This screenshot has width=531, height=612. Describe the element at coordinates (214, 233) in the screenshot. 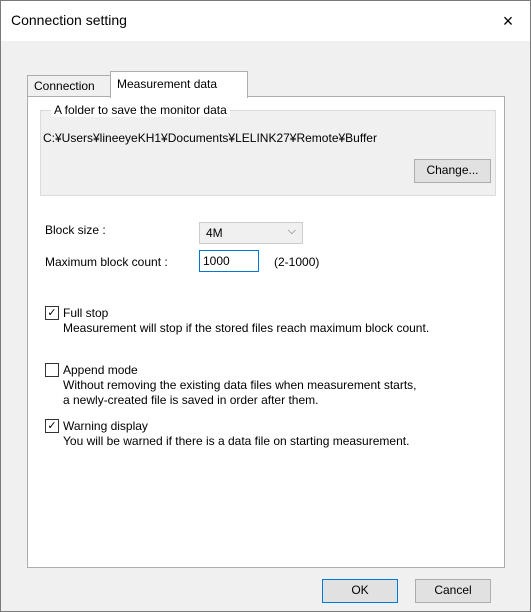

I see `block-size-value: 4M` at that location.